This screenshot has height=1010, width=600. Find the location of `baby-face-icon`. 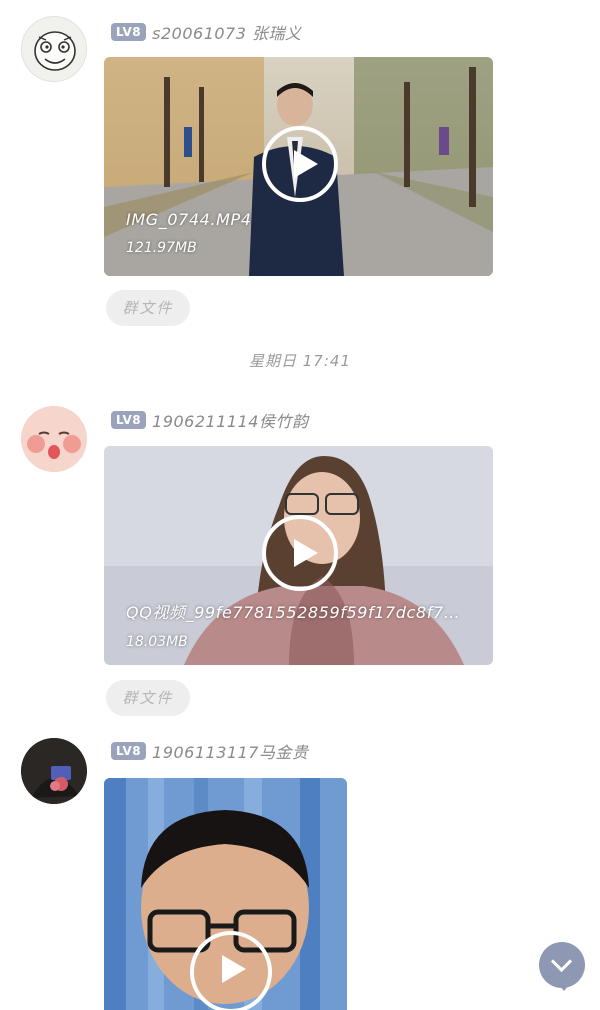

baby-face-icon is located at coordinates (54, 439).